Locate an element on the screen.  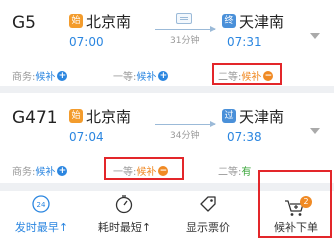
travel-duration: 31分钟 is located at coordinates (185, 41).